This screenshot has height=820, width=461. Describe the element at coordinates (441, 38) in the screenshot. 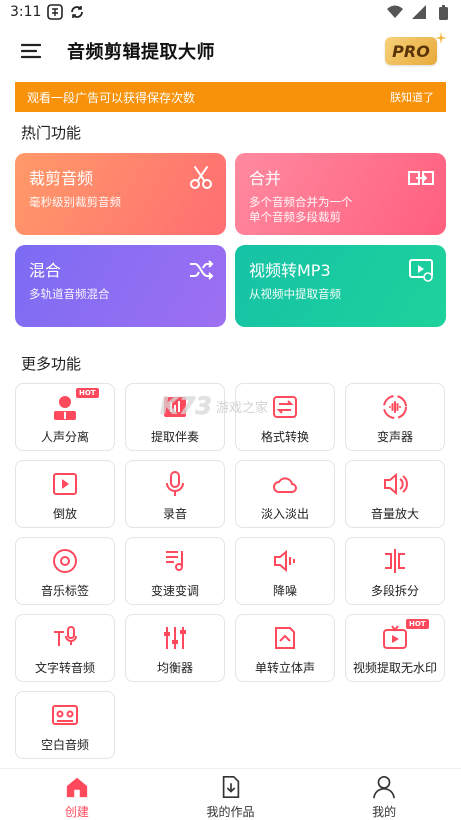

I see `sparkle-icon` at that location.